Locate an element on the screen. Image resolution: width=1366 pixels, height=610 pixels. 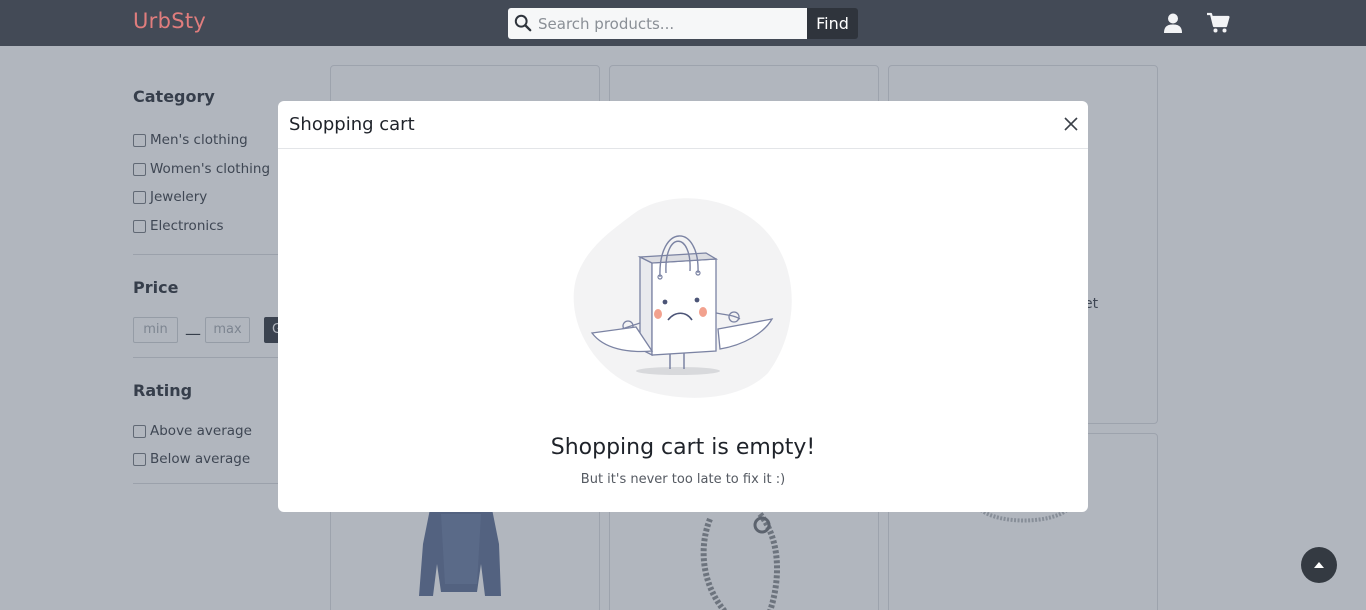
empty-cart-title: Shopping cart is empty! is located at coordinates (683, 447).